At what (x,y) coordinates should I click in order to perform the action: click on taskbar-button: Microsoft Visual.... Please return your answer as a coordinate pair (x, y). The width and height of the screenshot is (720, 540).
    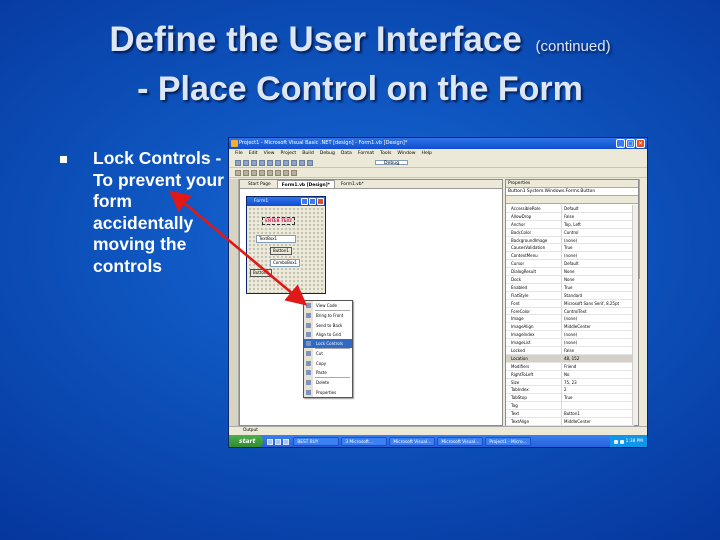
    Looking at the image, I should click on (412, 441).